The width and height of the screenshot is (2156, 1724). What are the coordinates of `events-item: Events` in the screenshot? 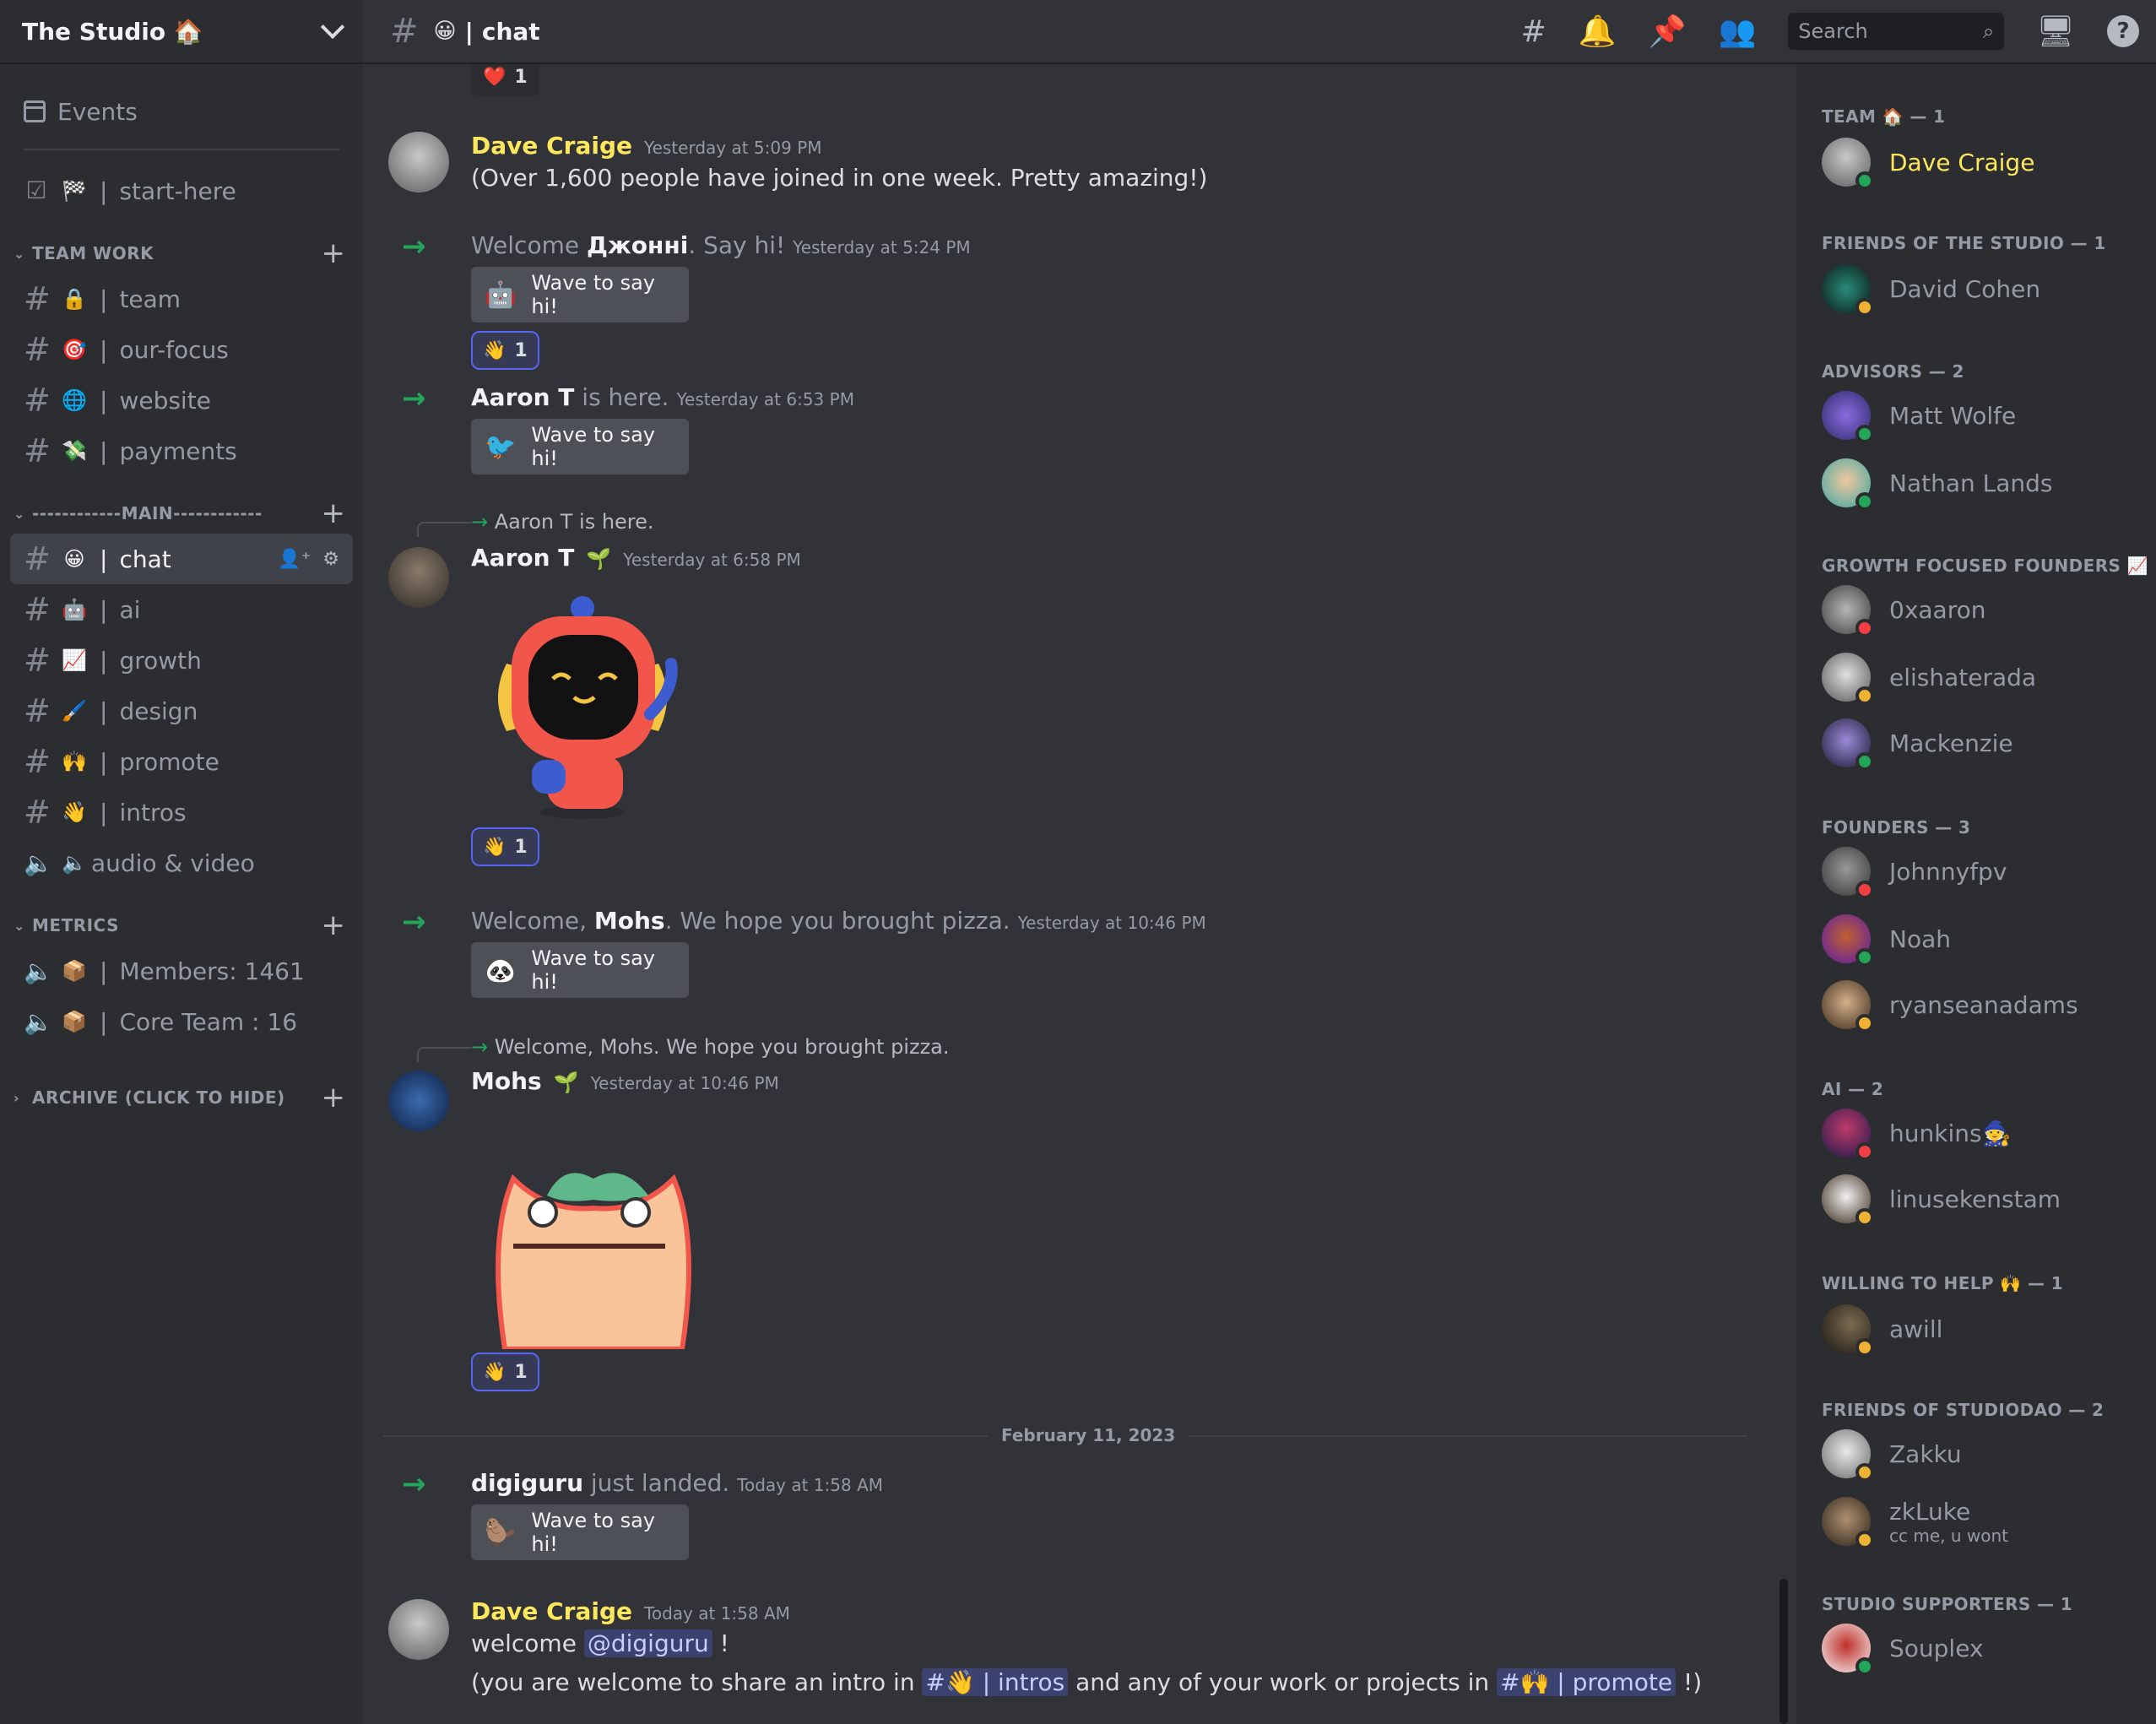 It's located at (181, 111).